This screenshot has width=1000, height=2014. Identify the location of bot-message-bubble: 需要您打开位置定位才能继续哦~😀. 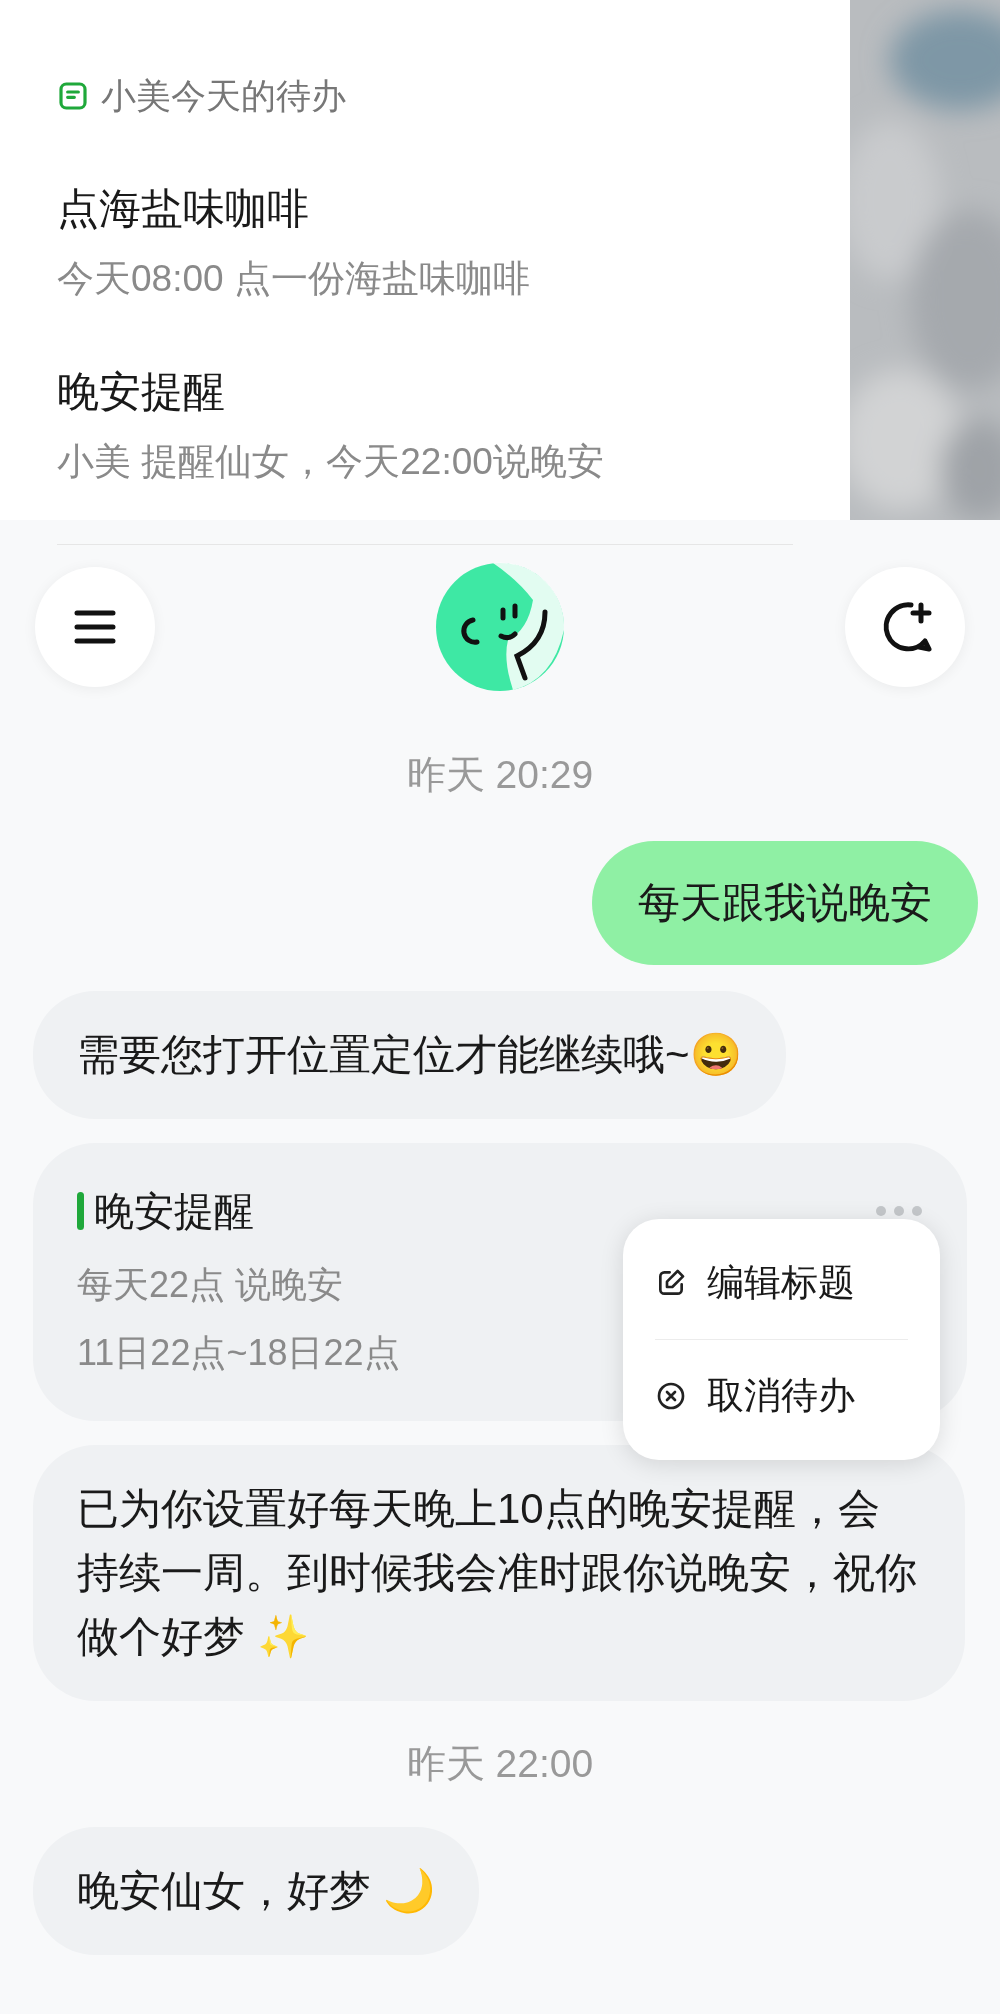
(409, 1054).